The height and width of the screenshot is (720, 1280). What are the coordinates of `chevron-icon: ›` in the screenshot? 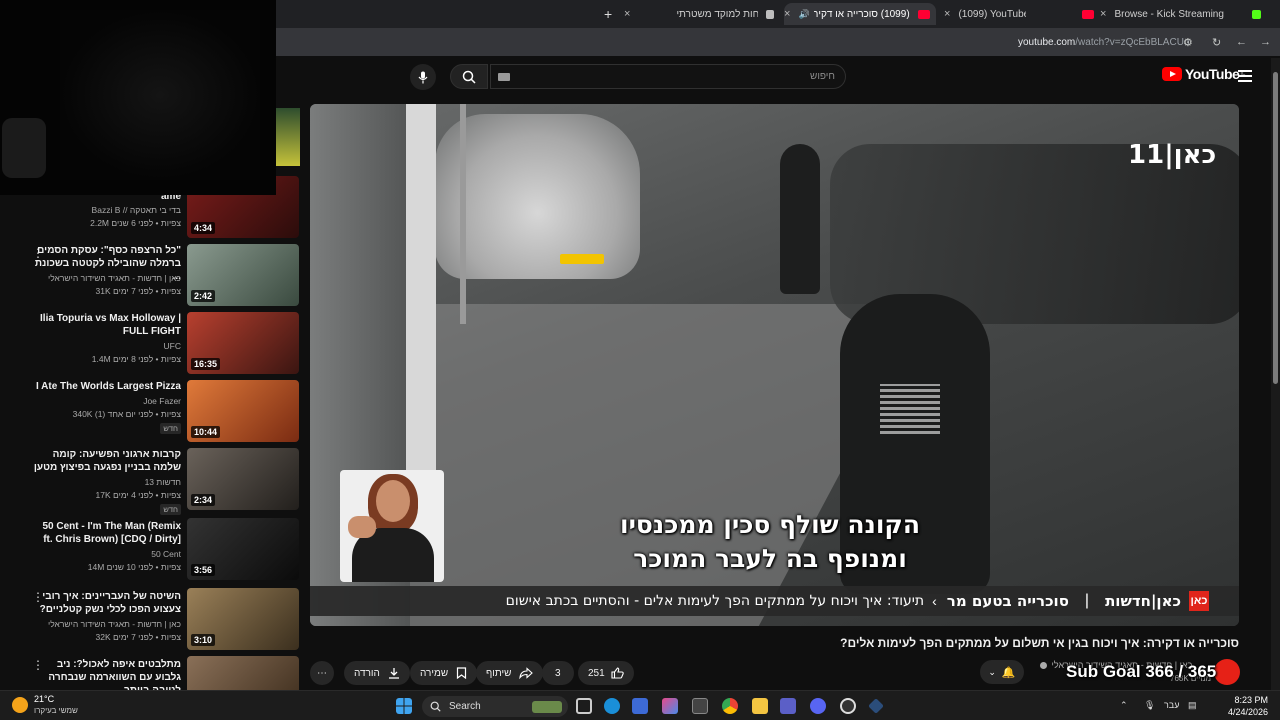 It's located at (934, 601).